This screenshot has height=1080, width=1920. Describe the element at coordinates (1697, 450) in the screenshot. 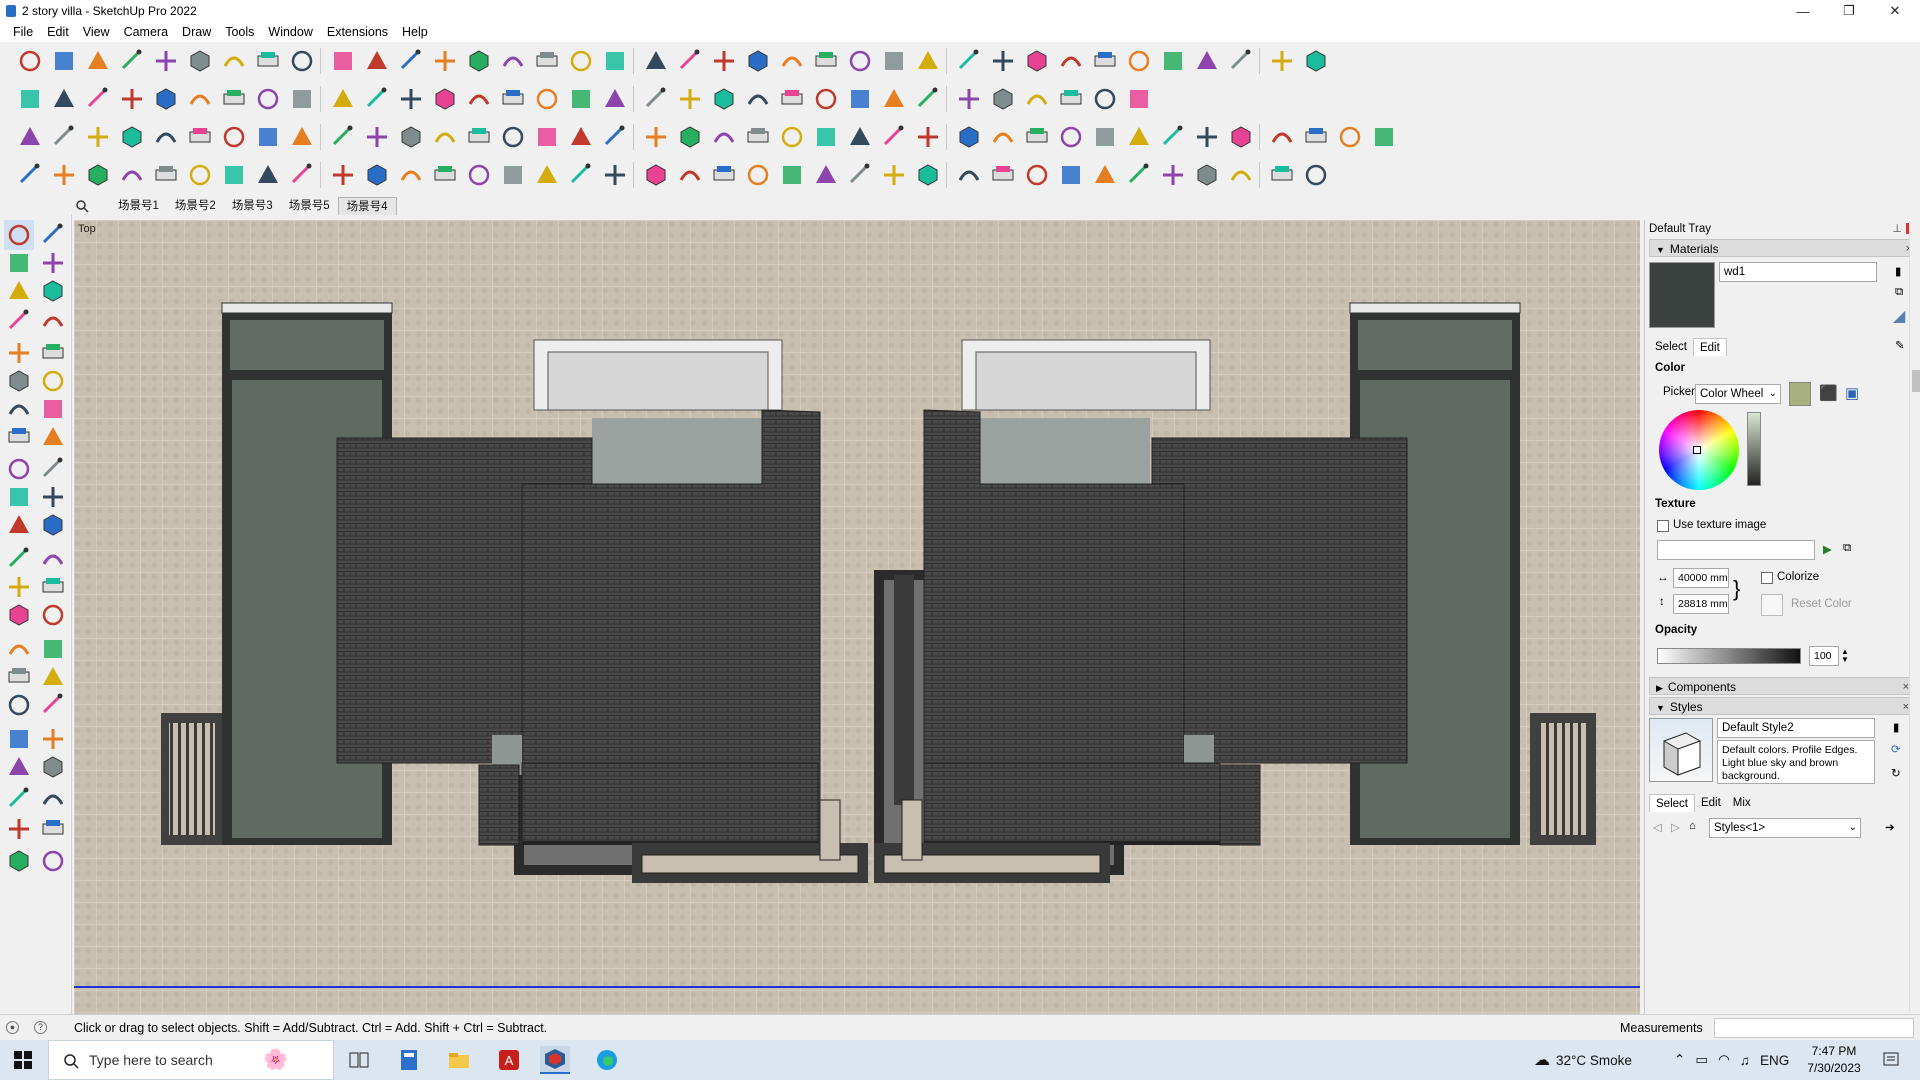

I see `color-wheel-cursor` at that location.